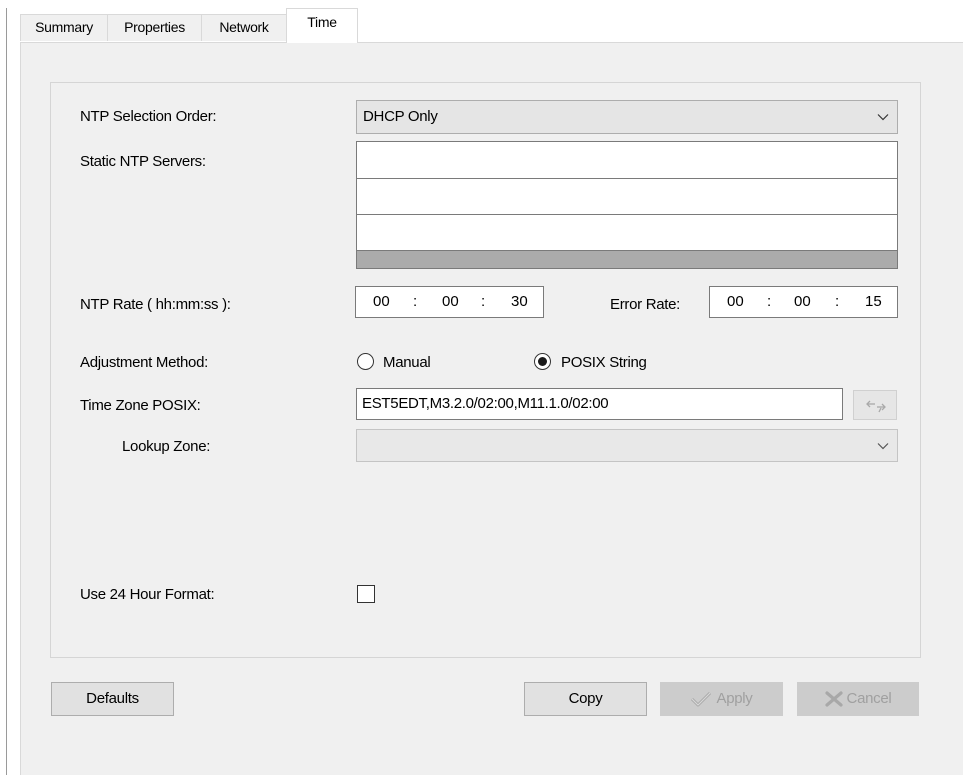  What do you see at coordinates (407, 362) in the screenshot?
I see `manual-radio-label: Manual` at bounding box center [407, 362].